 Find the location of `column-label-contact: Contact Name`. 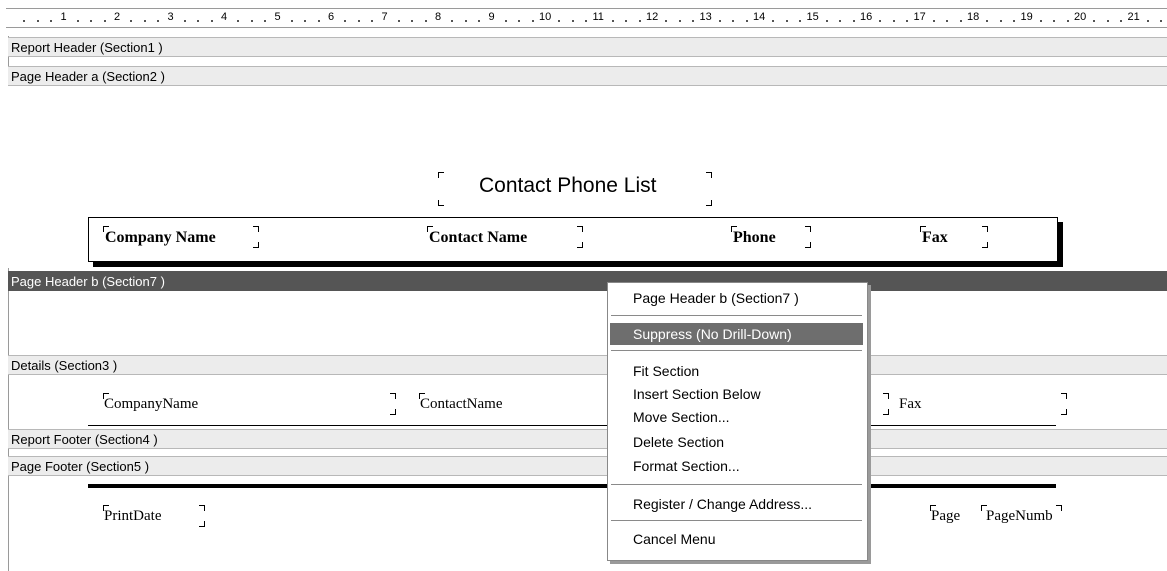

column-label-contact: Contact Name is located at coordinates (505, 237).